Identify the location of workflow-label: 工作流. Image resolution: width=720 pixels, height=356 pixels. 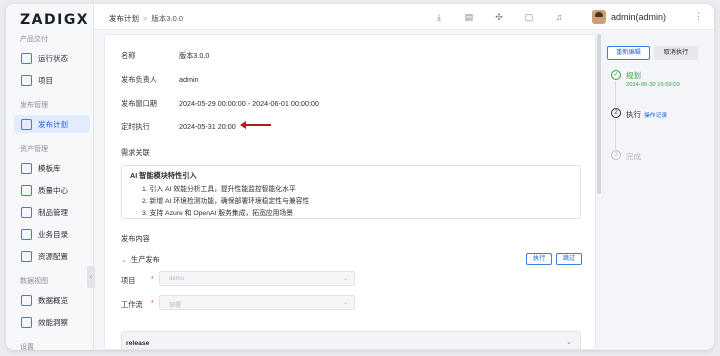
(132, 304).